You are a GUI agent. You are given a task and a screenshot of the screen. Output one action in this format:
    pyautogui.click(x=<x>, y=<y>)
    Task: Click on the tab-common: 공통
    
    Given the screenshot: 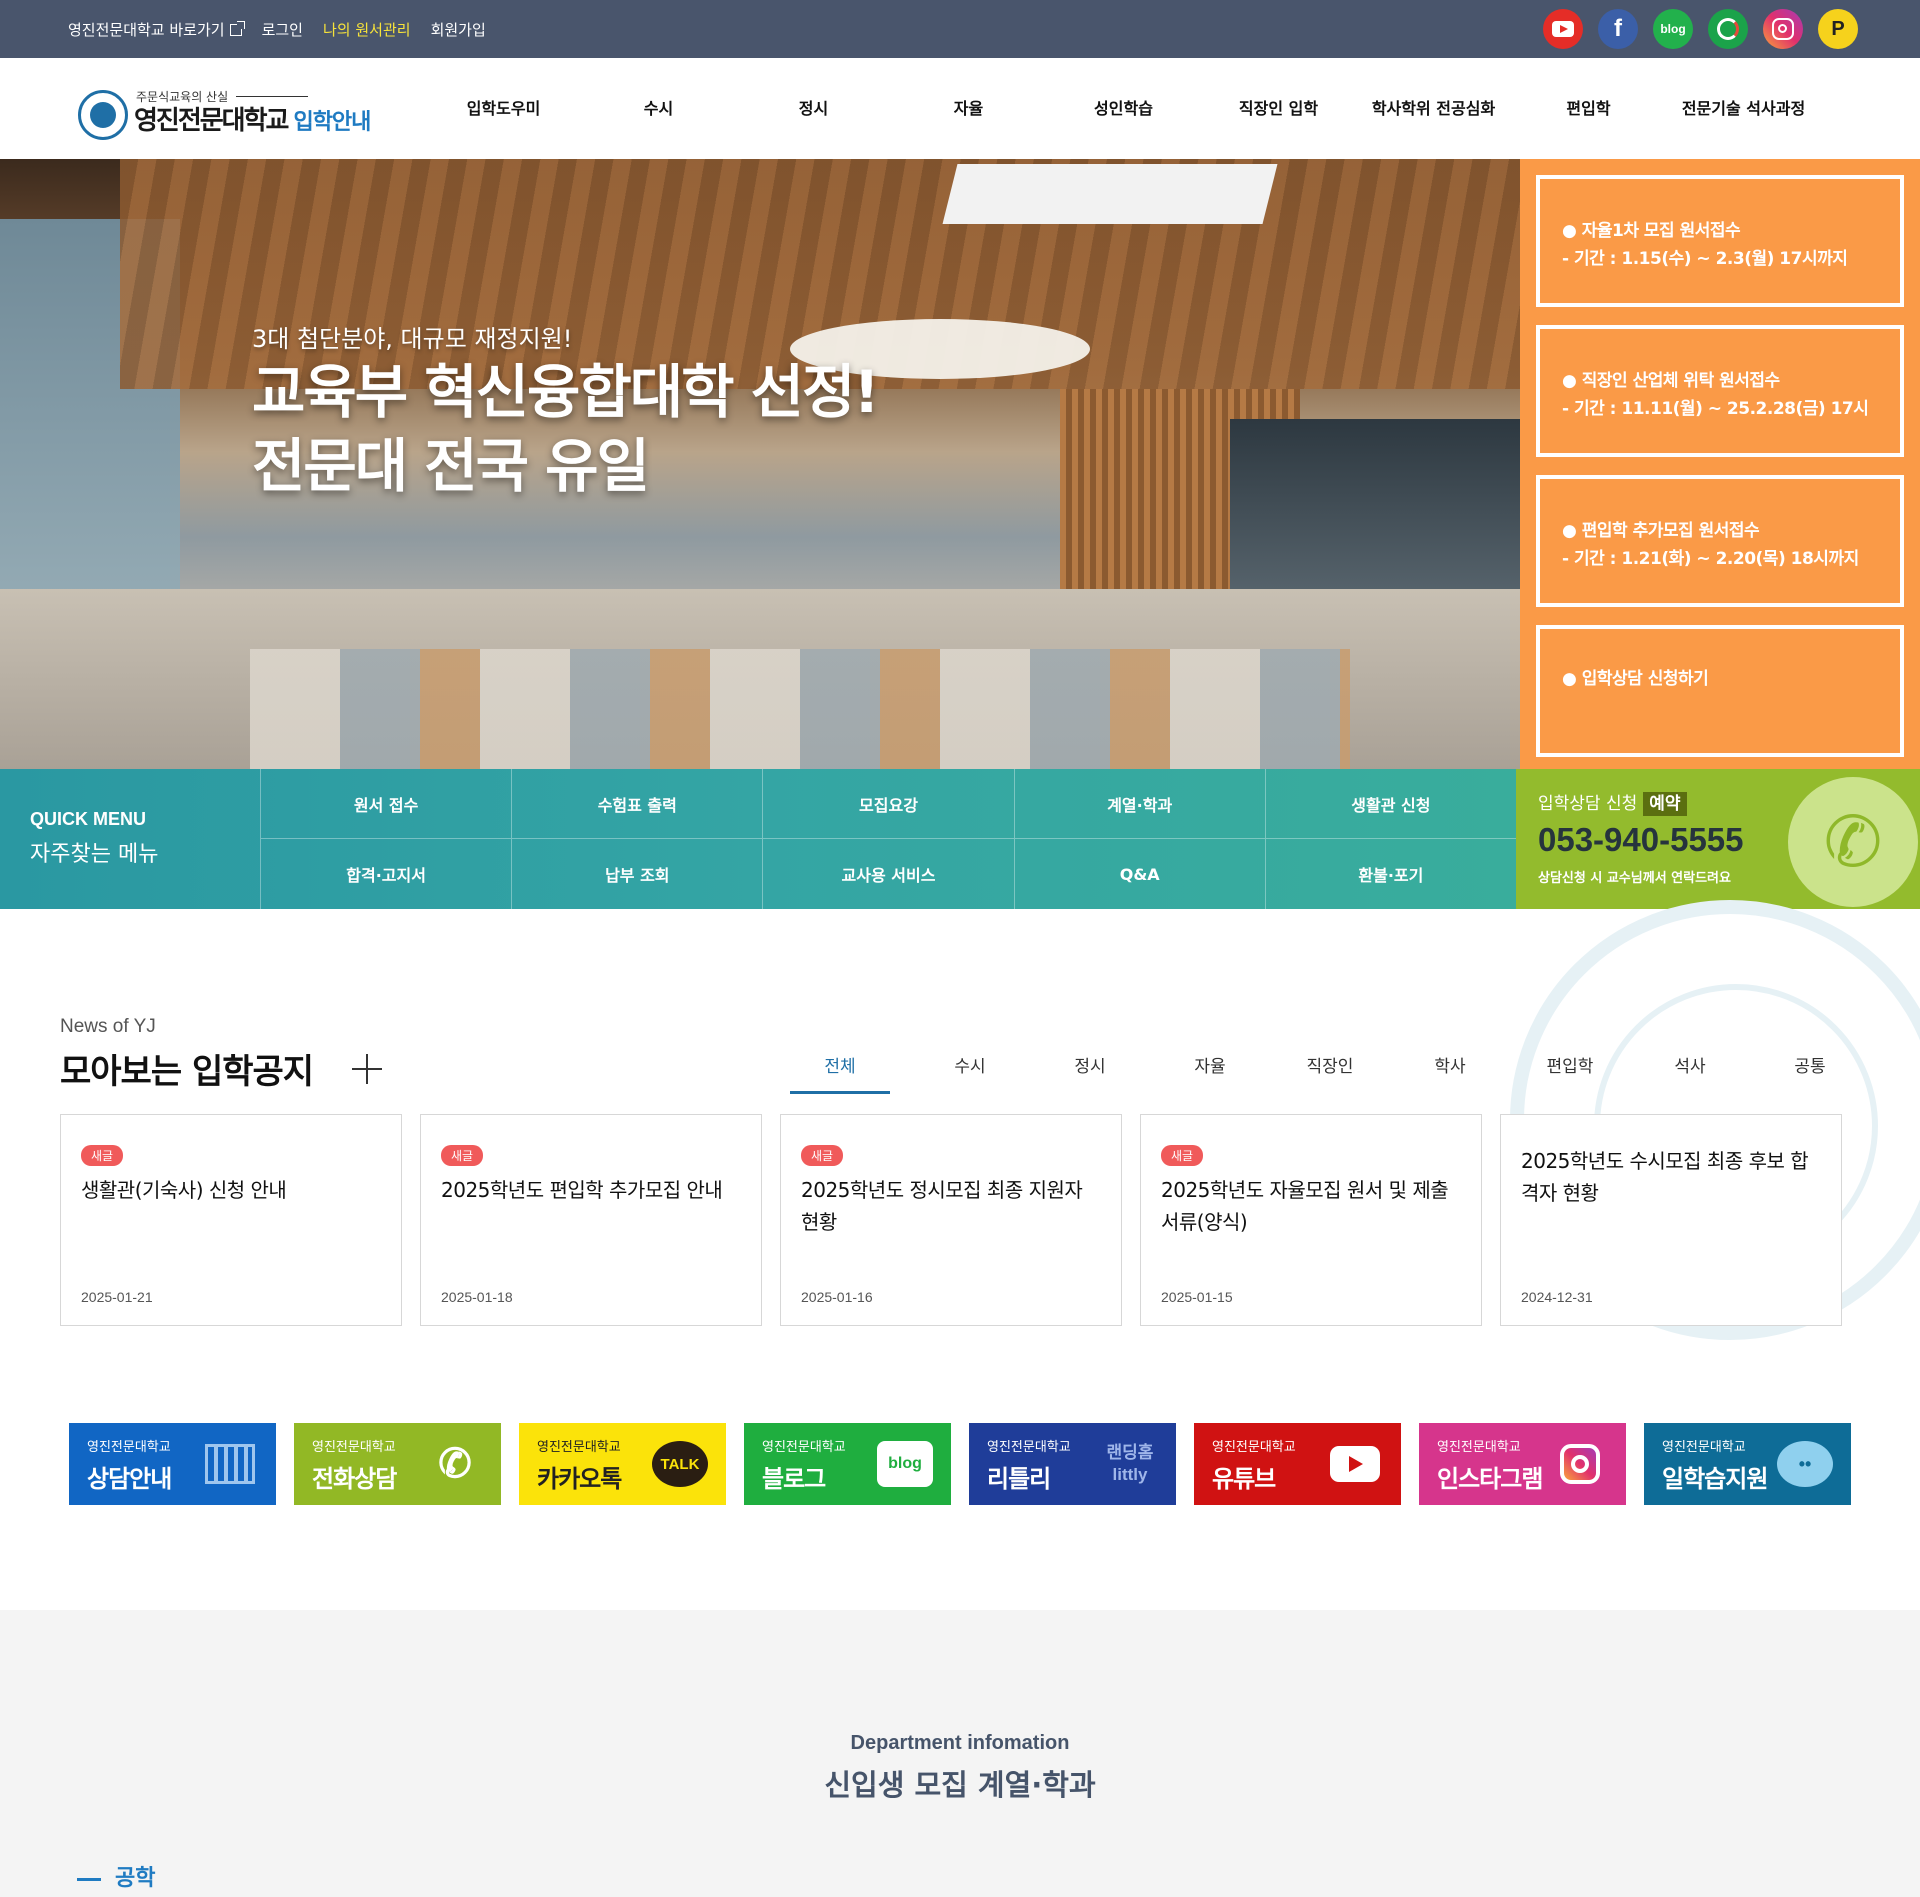 What is the action you would take?
    pyautogui.click(x=1810, y=1073)
    